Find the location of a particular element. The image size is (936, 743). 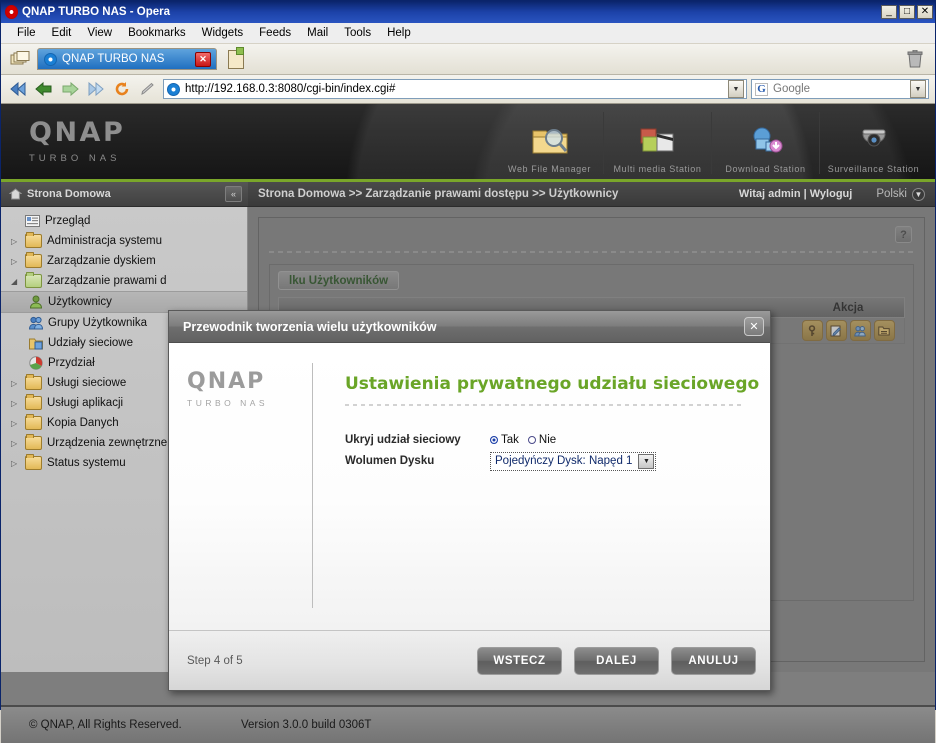

reload-icon is located at coordinates (122, 89).